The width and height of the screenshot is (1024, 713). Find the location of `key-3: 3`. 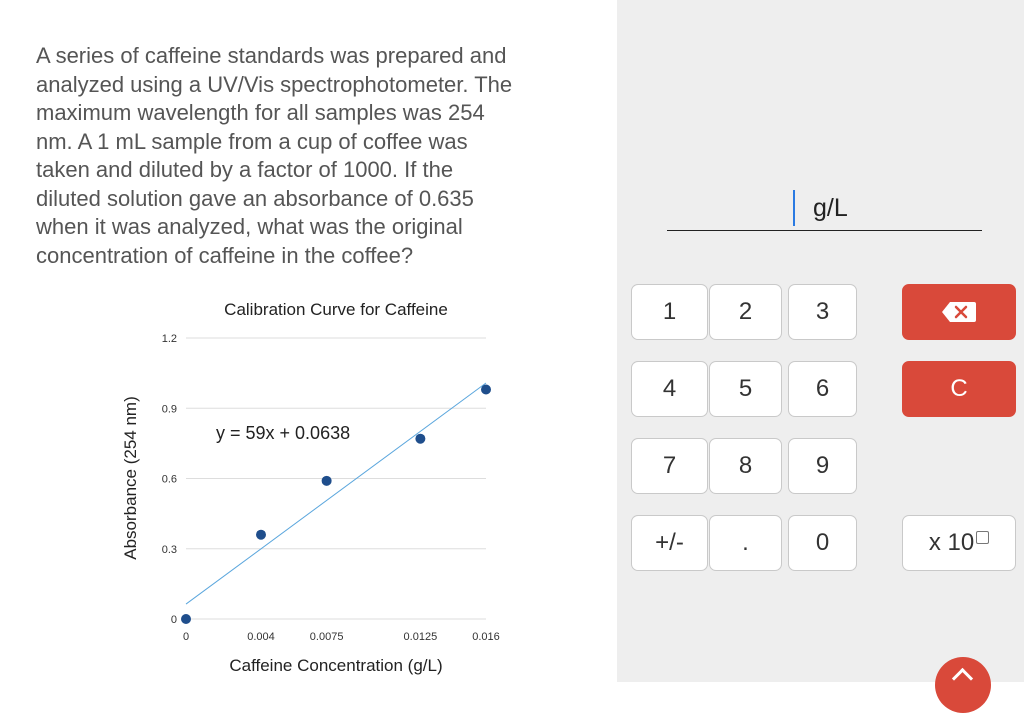

key-3: 3 is located at coordinates (822, 312).